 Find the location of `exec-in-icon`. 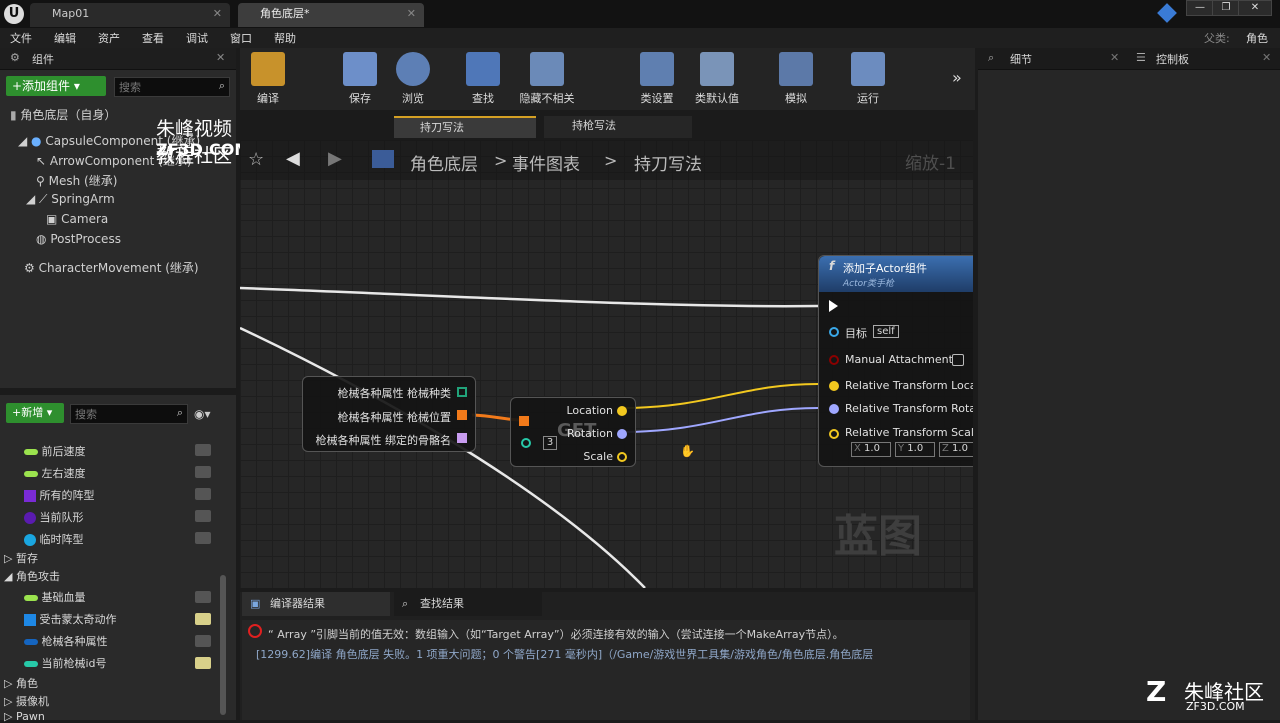

exec-in-icon is located at coordinates (833, 306).